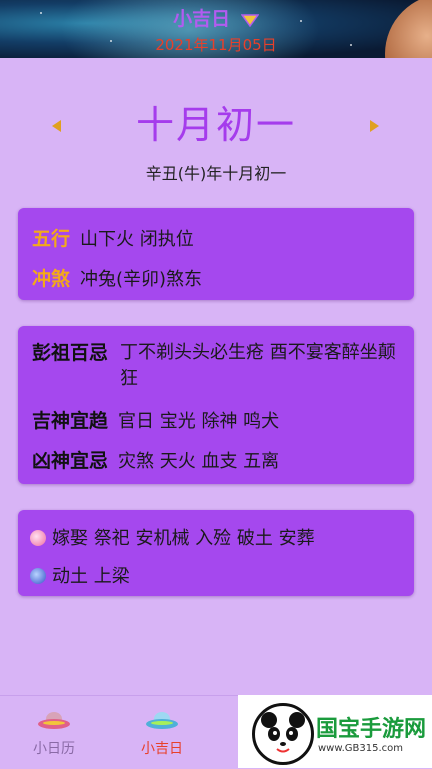 This screenshot has width=432, height=769. What do you see at coordinates (51, 239) in the screenshot?
I see `wuxing-label: 五行` at bounding box center [51, 239].